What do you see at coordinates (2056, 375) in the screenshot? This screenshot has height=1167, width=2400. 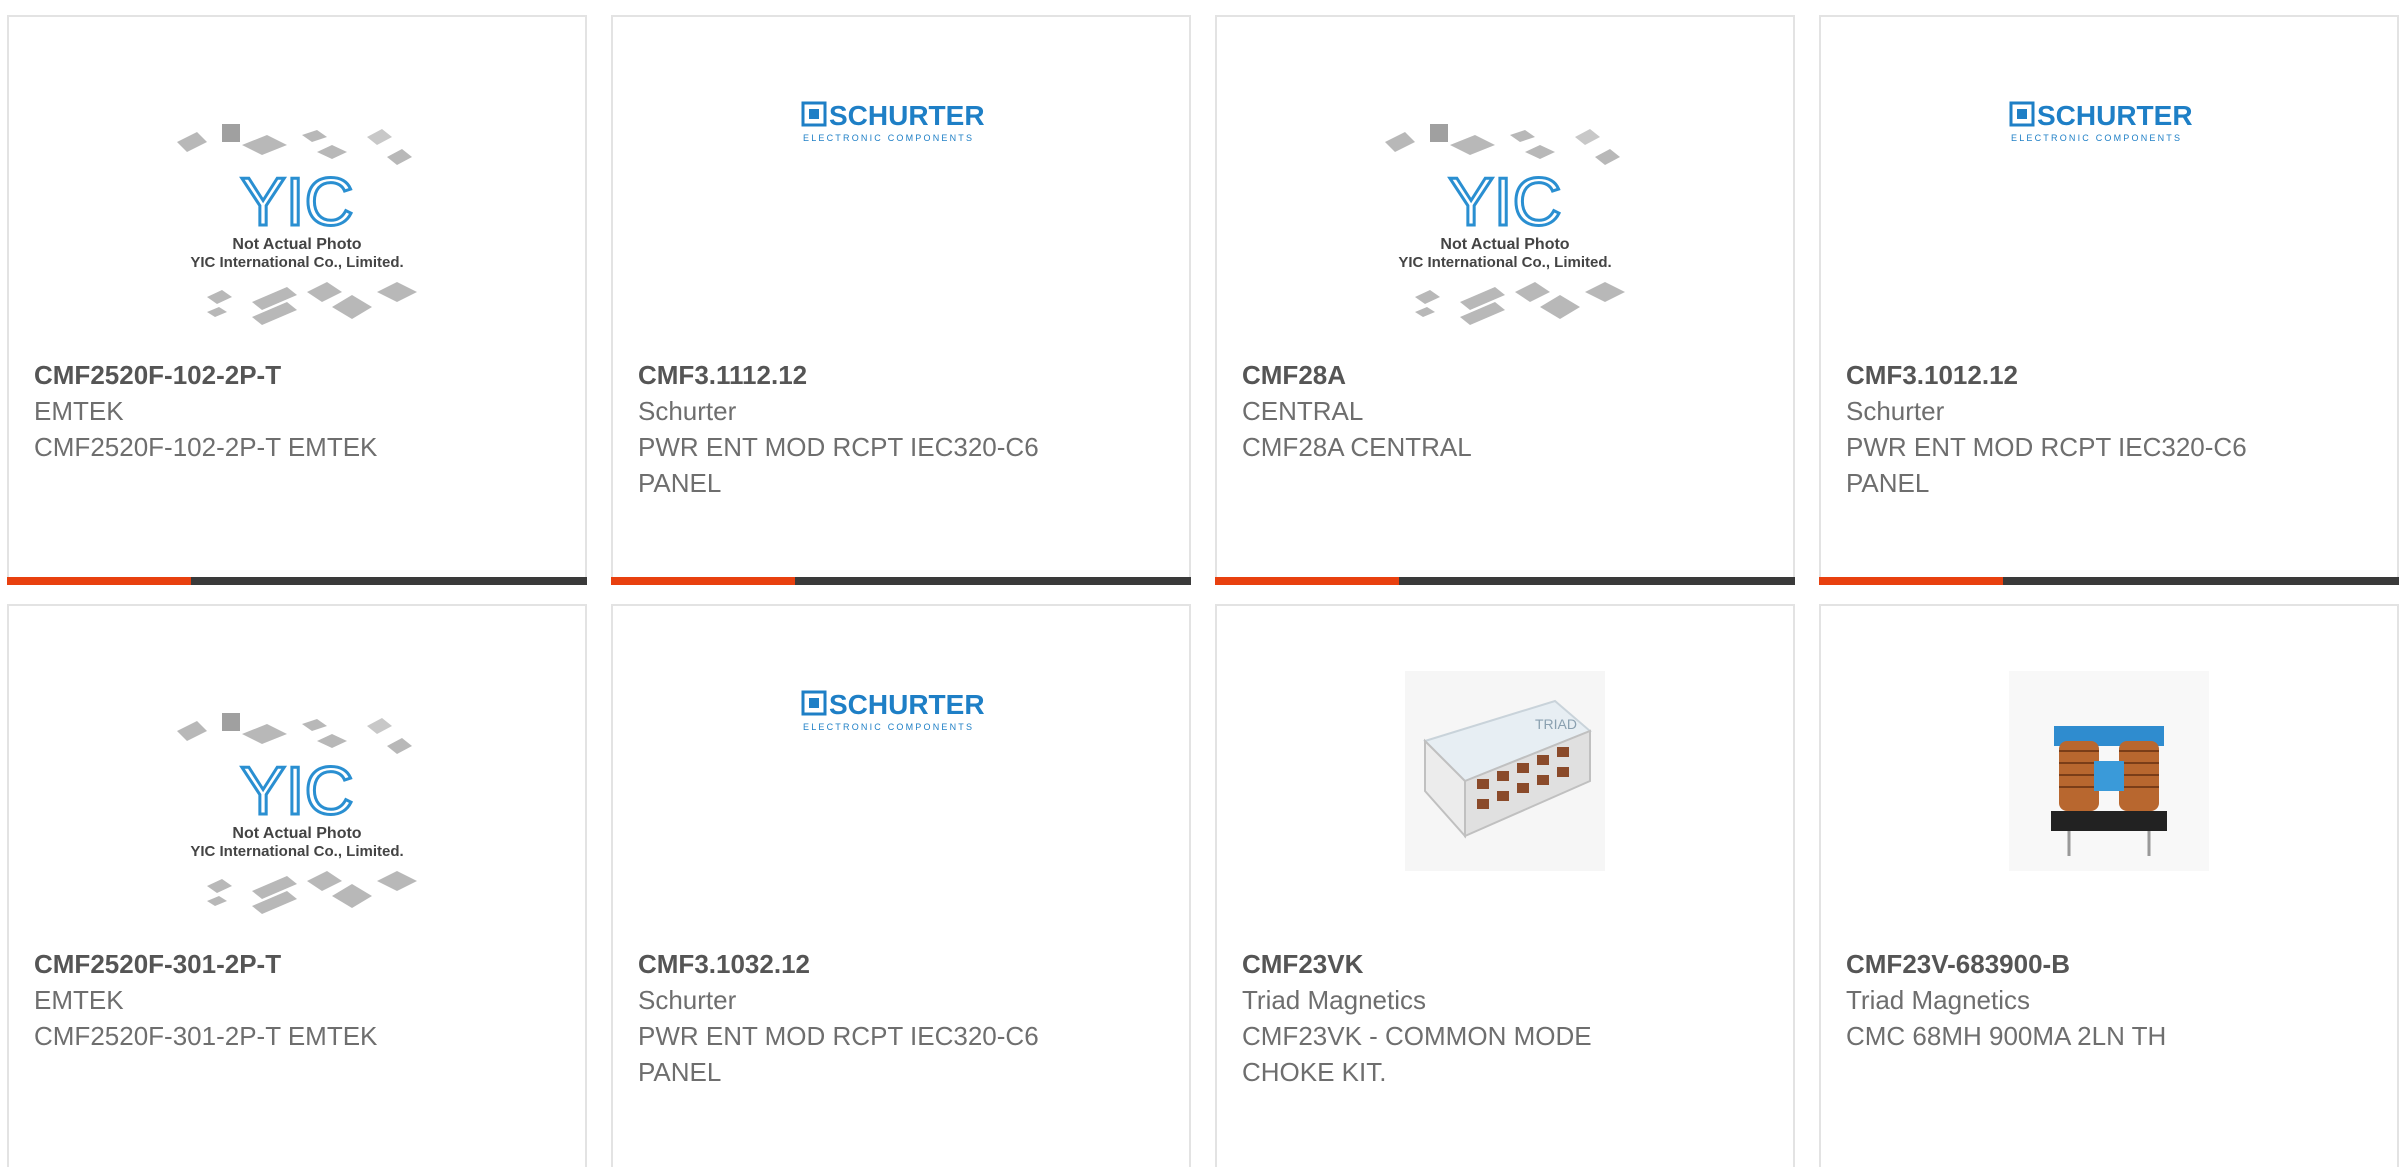 I see `part-number: CMF3.1012.12` at bounding box center [2056, 375].